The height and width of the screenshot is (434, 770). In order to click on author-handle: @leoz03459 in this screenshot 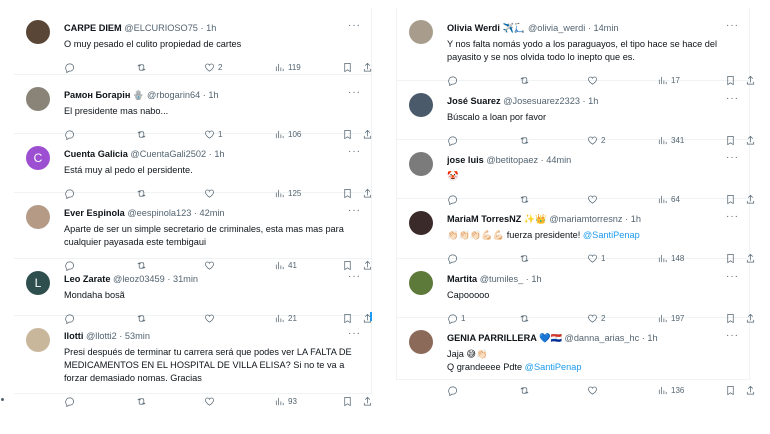, I will do `click(139, 279)`.